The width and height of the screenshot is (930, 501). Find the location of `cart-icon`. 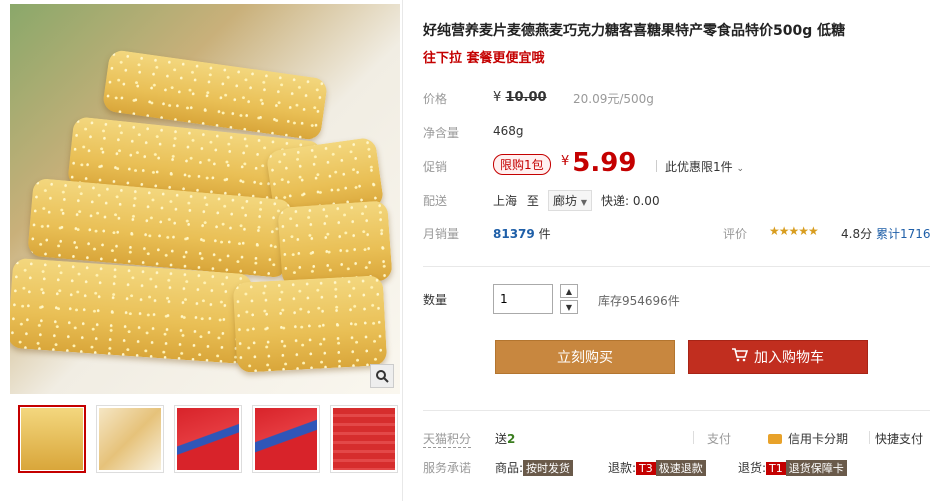

cart-icon is located at coordinates (740, 357).